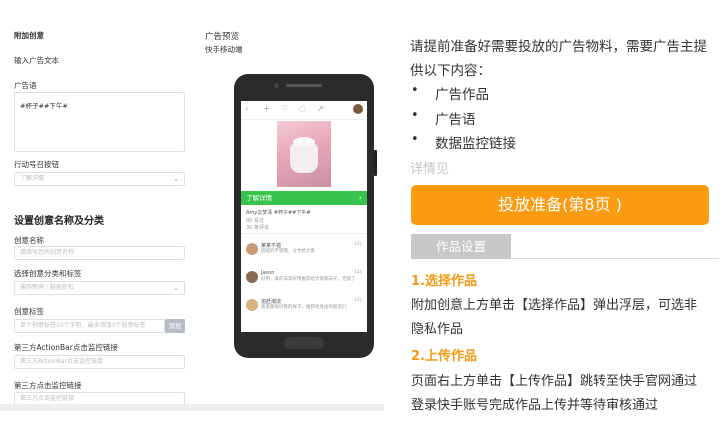 The image size is (723, 421). Describe the element at coordinates (255, 221) in the screenshot. I see `post-meta-views: 90 看过` at that location.